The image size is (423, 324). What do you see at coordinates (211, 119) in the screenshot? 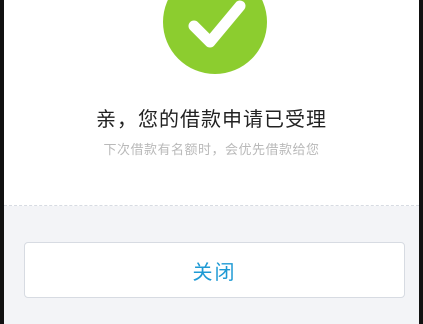
I see `application-status-title: 亲，您的借款申请已受理` at bounding box center [211, 119].